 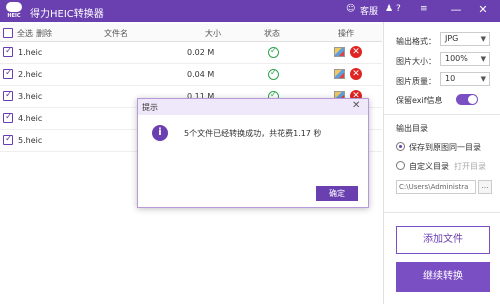 I want to click on format-value: JPG, so click(x=452, y=38).